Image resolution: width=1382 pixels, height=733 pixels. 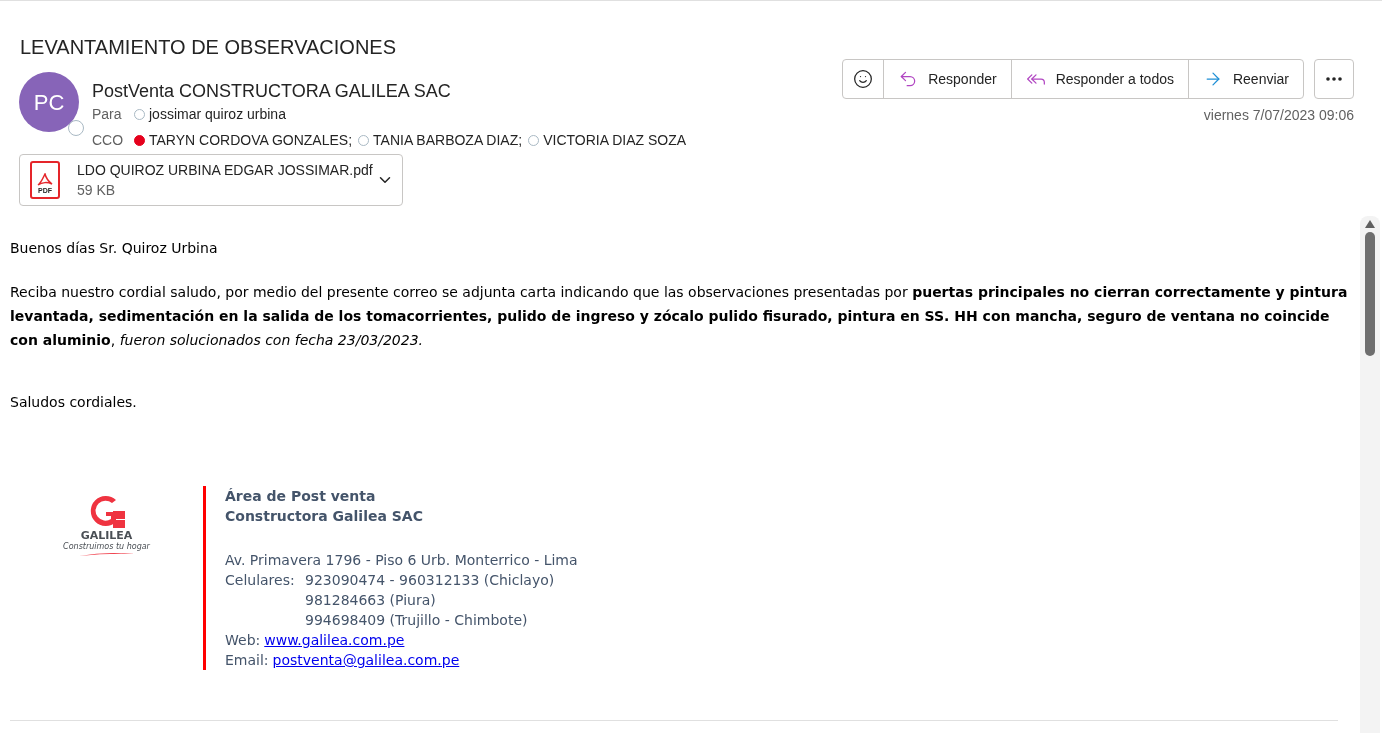 I want to click on recipient-name: TANIA BARBOZA DIAZ;, so click(x=448, y=140).